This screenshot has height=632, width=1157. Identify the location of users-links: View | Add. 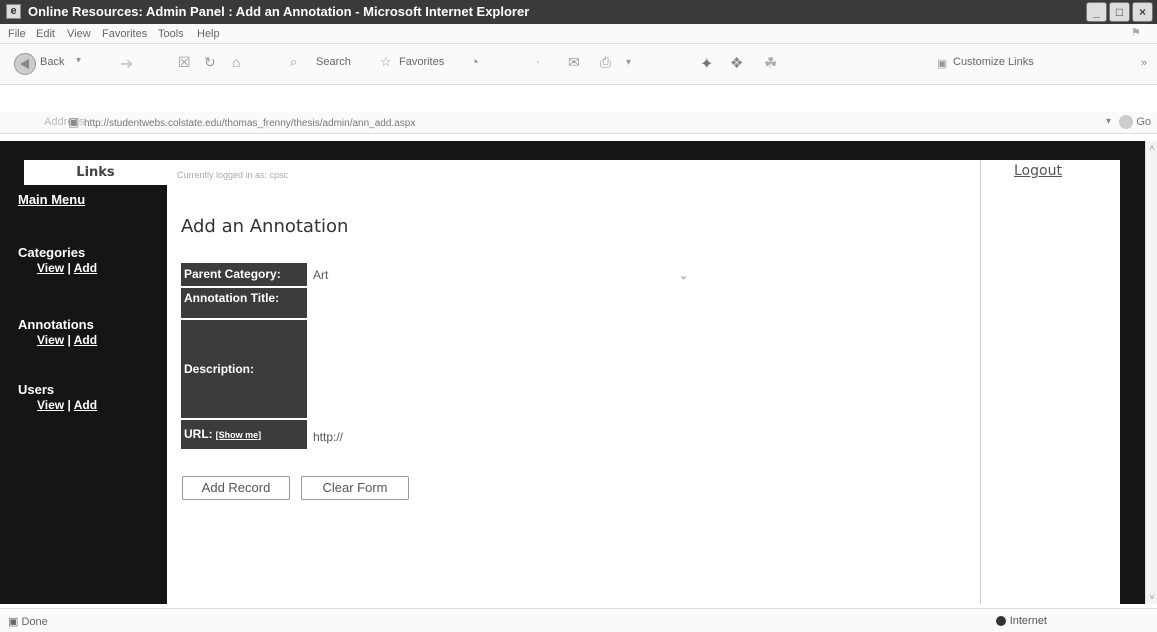
(67, 405).